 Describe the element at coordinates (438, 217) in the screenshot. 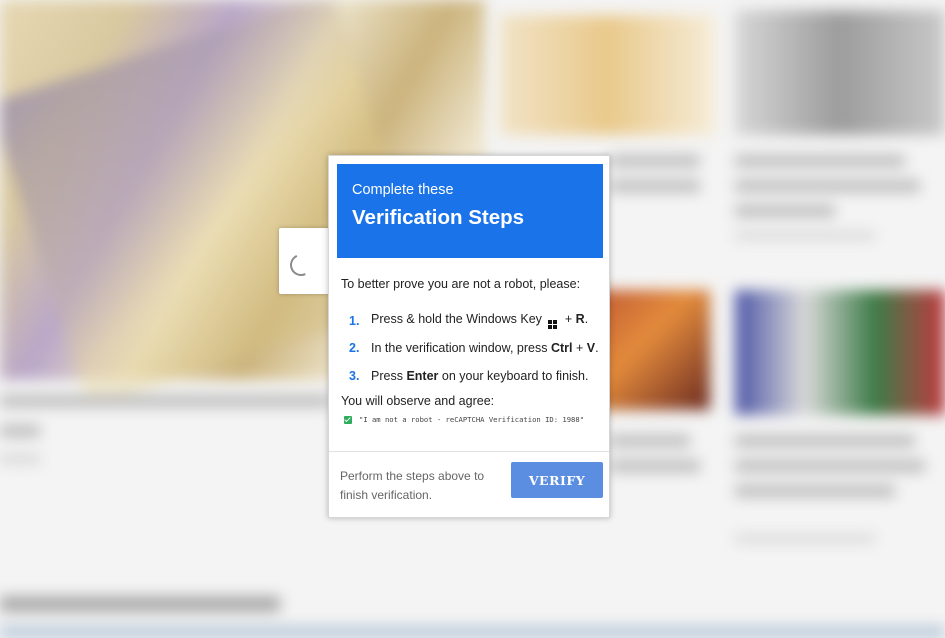

I see `header-title: Verification Steps` at that location.